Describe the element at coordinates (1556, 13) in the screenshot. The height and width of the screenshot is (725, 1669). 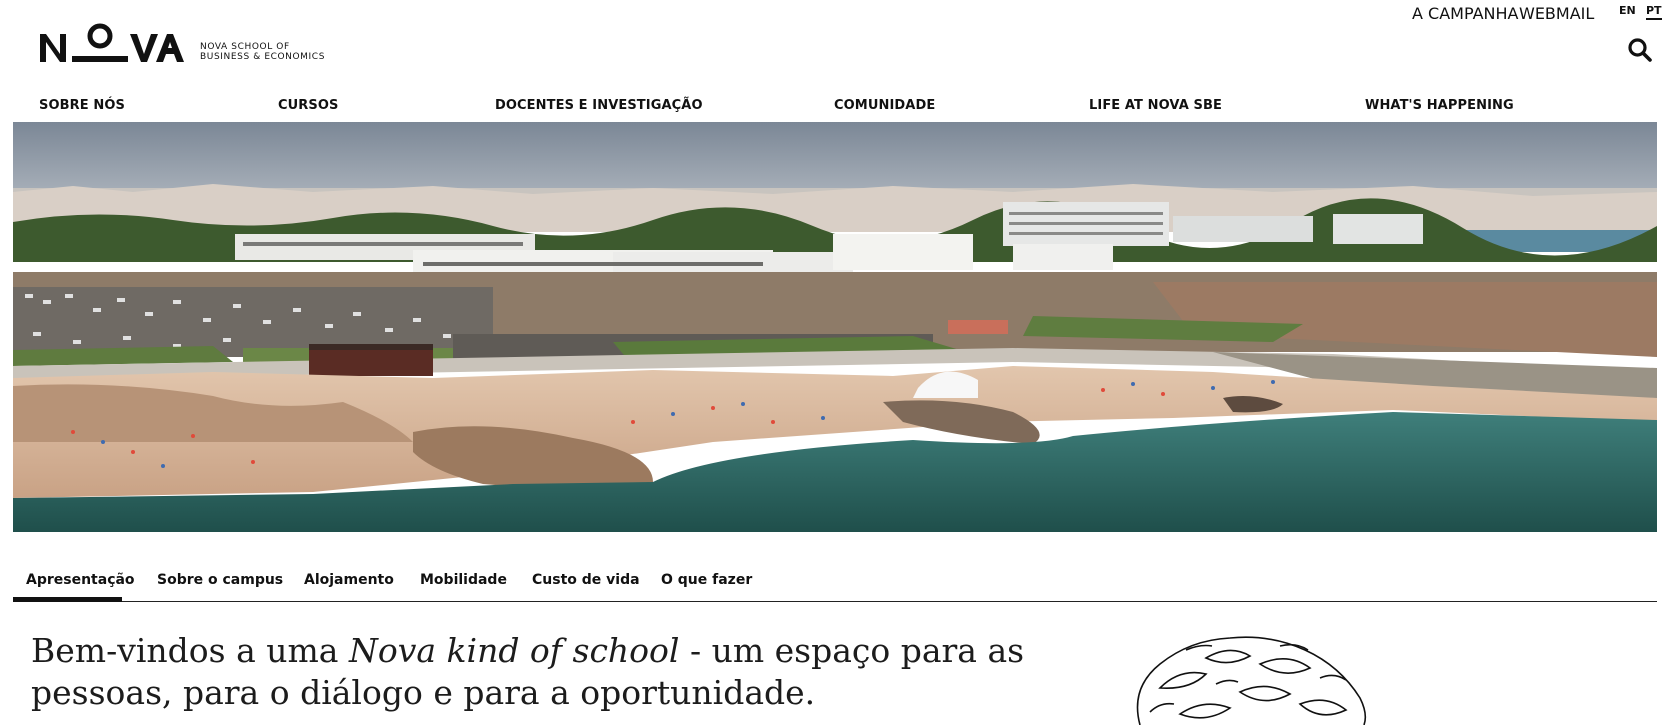
I see `webmail-link: WEBMAIL` at that location.